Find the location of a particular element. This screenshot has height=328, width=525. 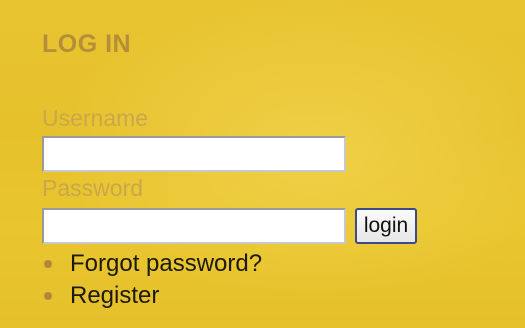

password-label: Password is located at coordinates (92, 188).